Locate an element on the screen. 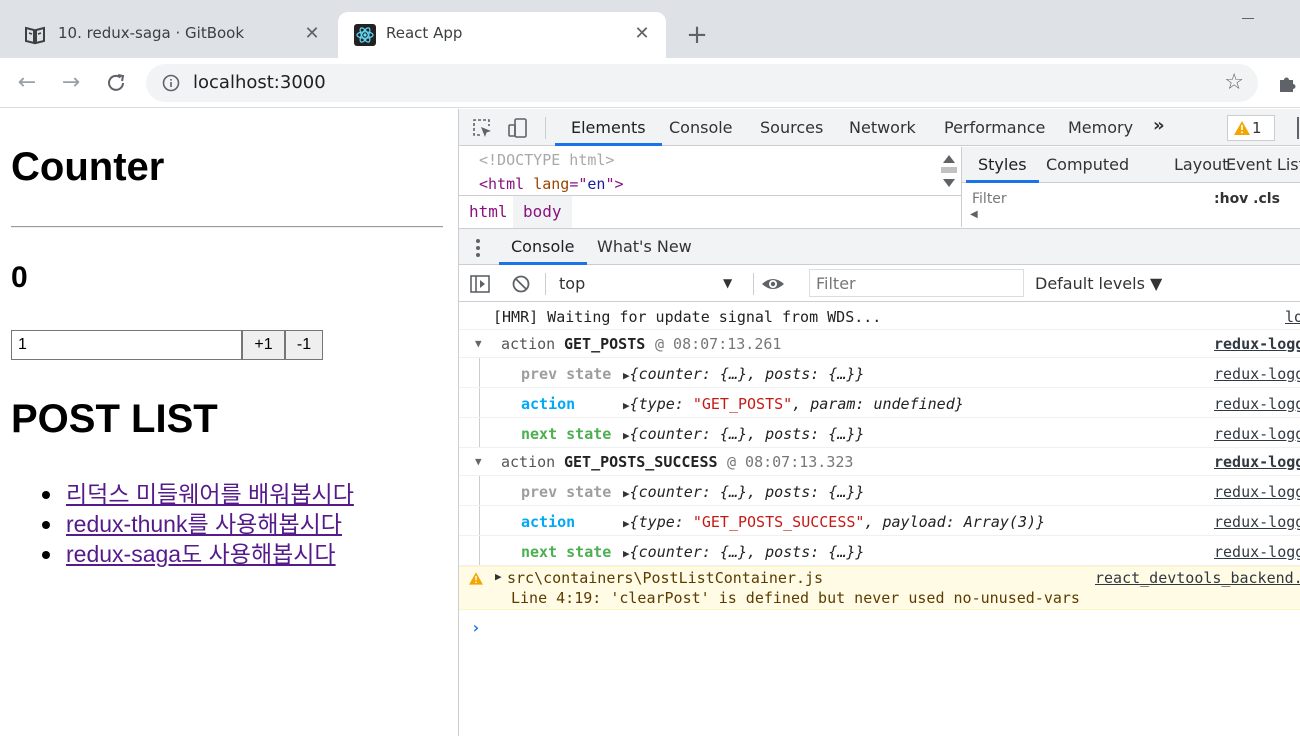  source-link: react_devtools_backend. is located at coordinates (1197, 578).